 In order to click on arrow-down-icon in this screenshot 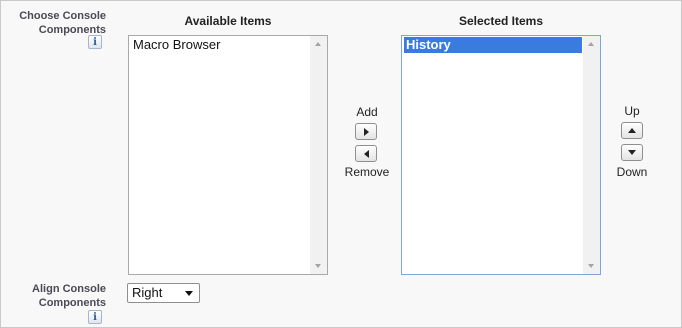, I will do `click(632, 152)`.